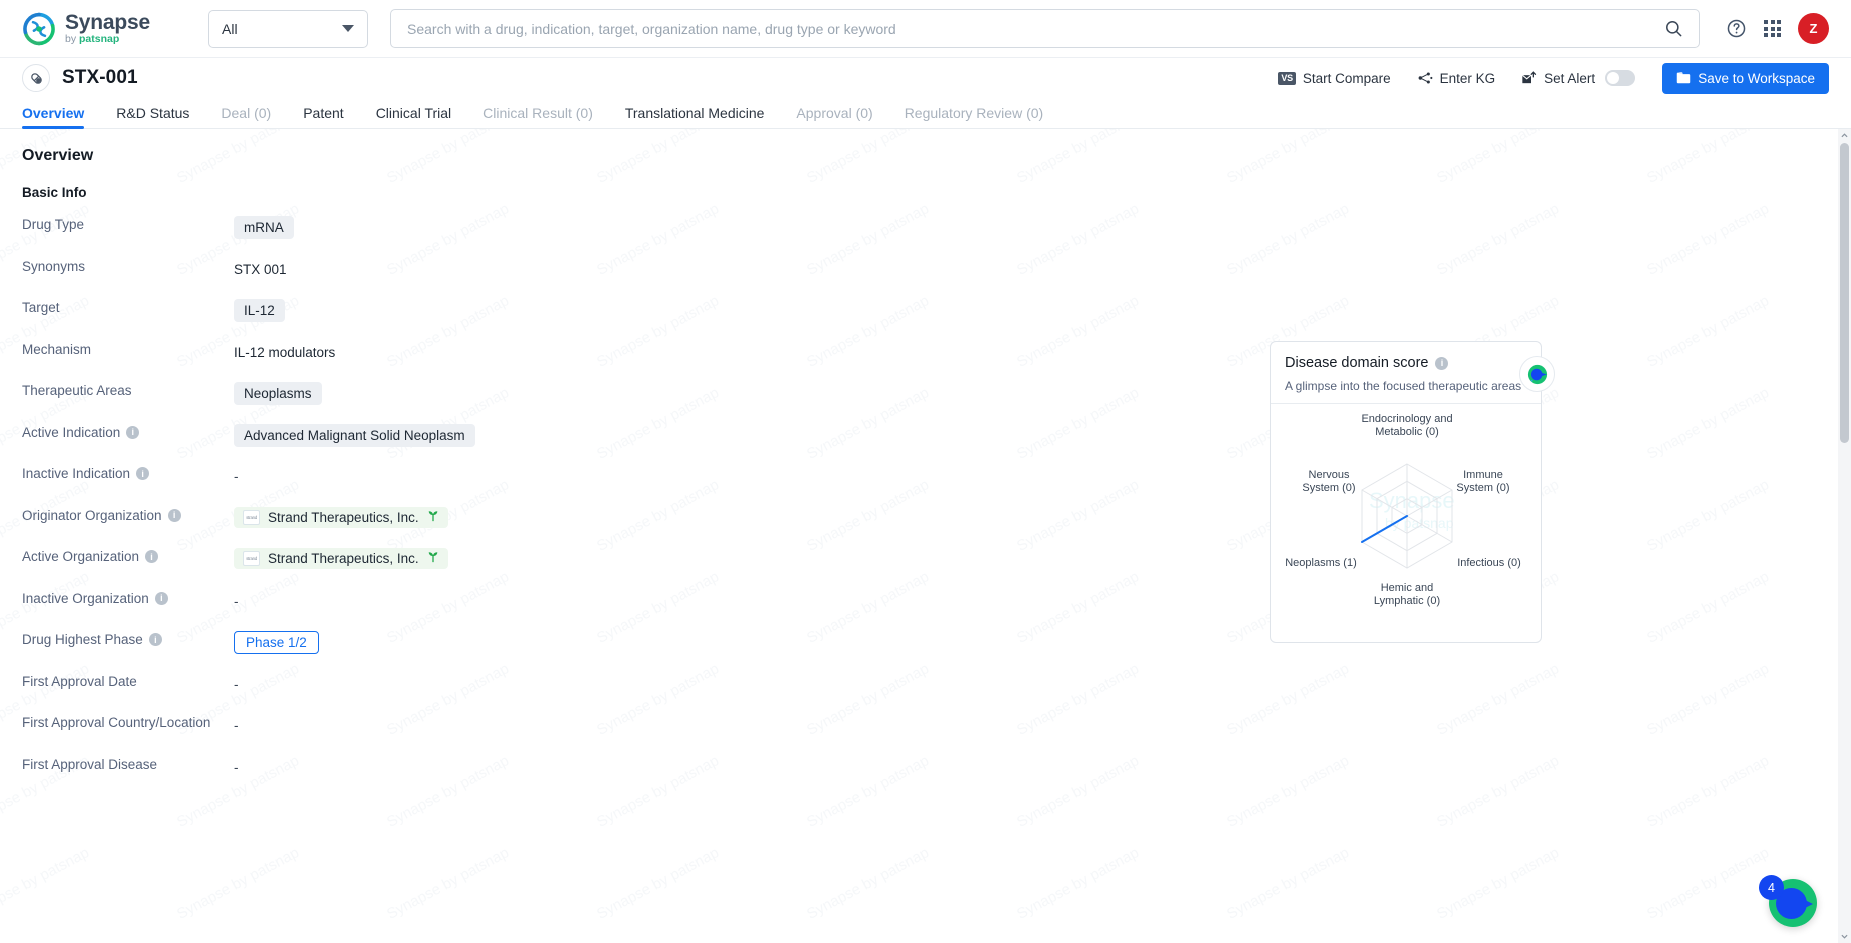 The width and height of the screenshot is (1851, 943). What do you see at coordinates (413, 116) in the screenshot?
I see `tab-clinical-trial: Clinical Trial` at bounding box center [413, 116].